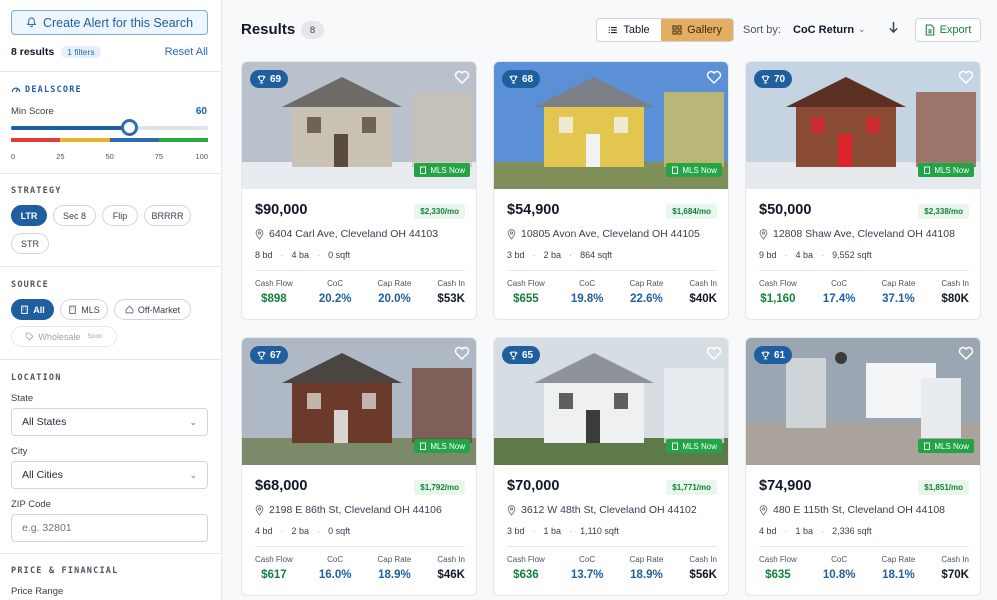  Describe the element at coordinates (65, 571) in the screenshot. I see `price-financial-title: PRICE & FINANCIAL` at that location.